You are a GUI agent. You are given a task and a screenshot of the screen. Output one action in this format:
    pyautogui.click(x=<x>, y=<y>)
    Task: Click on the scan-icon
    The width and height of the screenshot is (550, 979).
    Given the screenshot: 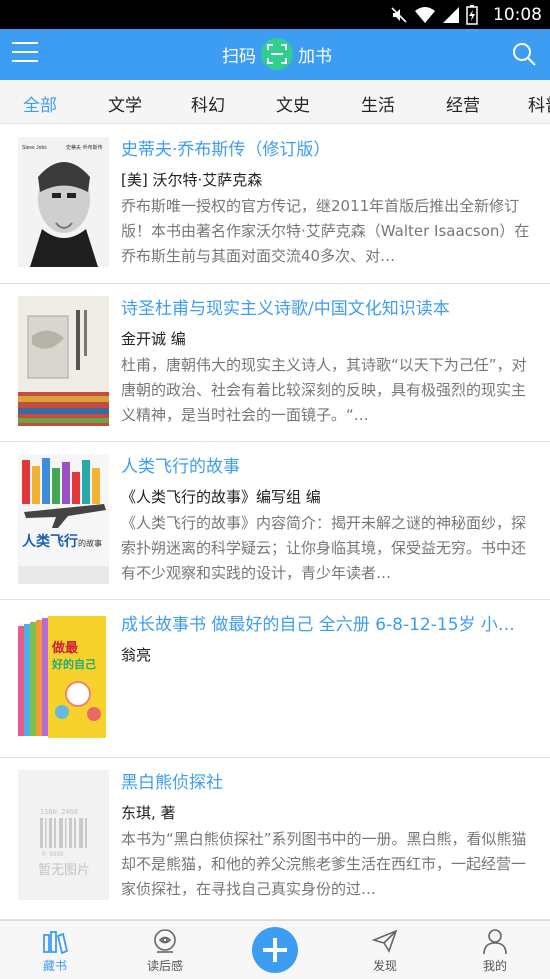 What is the action you would take?
    pyautogui.click(x=277, y=54)
    